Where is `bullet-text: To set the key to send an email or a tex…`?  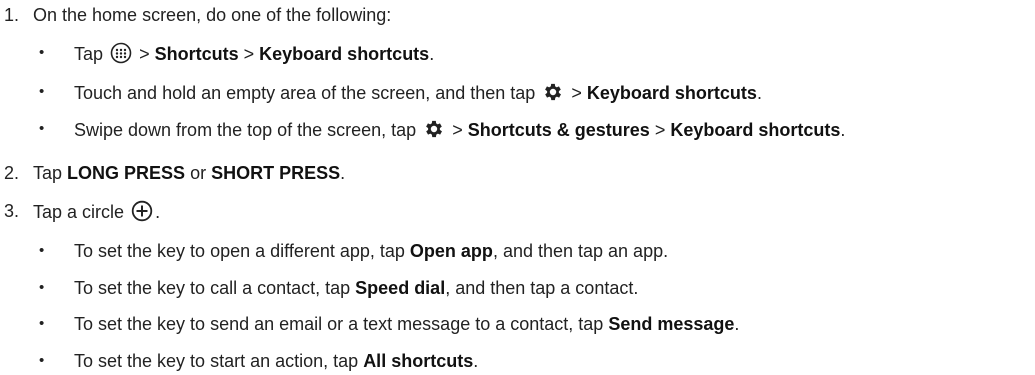 bullet-text: To set the key to send an email or a tex… is located at coordinates (407, 324).